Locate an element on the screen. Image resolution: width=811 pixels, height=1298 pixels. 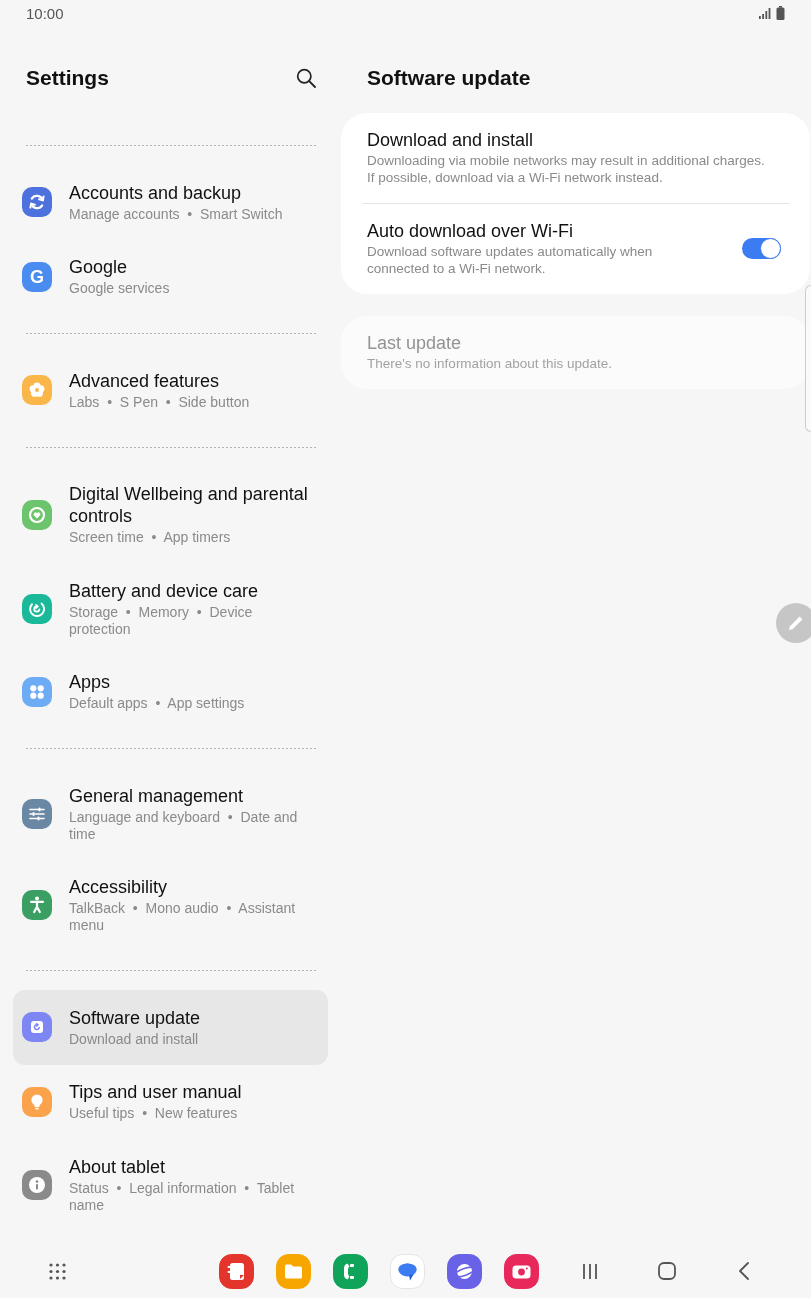
clock-time: 10:00 is located at coordinates (45, 13).